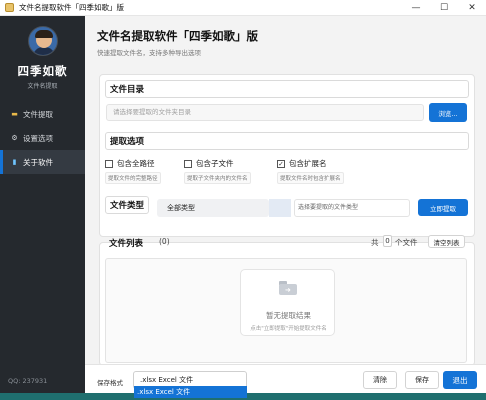 This screenshot has width=486, height=400. What do you see at coordinates (375, 242) in the screenshot?
I see `total-prefix: 共` at bounding box center [375, 242].